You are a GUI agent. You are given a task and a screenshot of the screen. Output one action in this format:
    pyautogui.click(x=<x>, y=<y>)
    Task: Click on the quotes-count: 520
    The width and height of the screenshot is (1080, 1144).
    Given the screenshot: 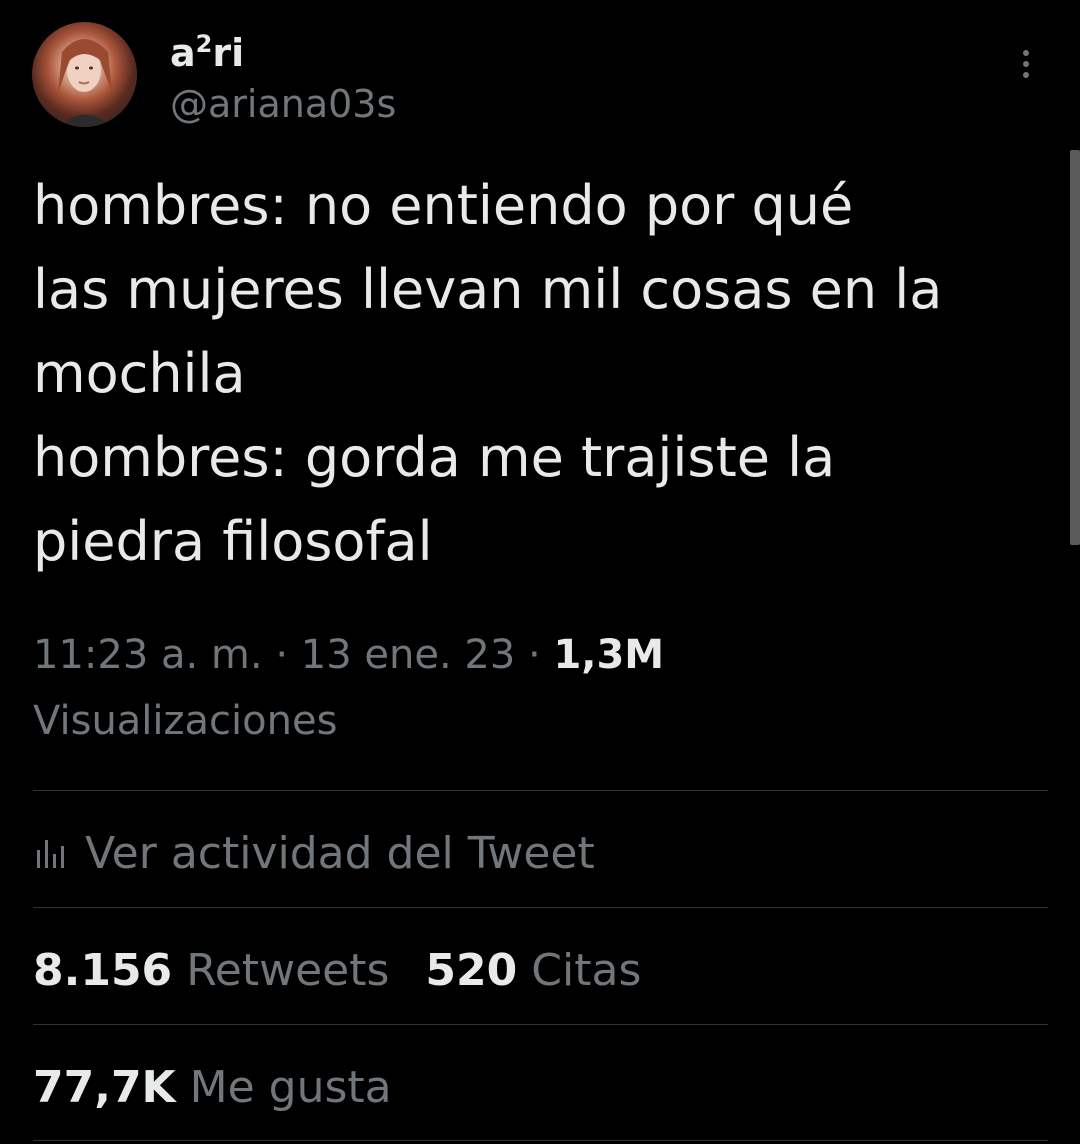 What is the action you would take?
    pyautogui.click(x=471, y=970)
    